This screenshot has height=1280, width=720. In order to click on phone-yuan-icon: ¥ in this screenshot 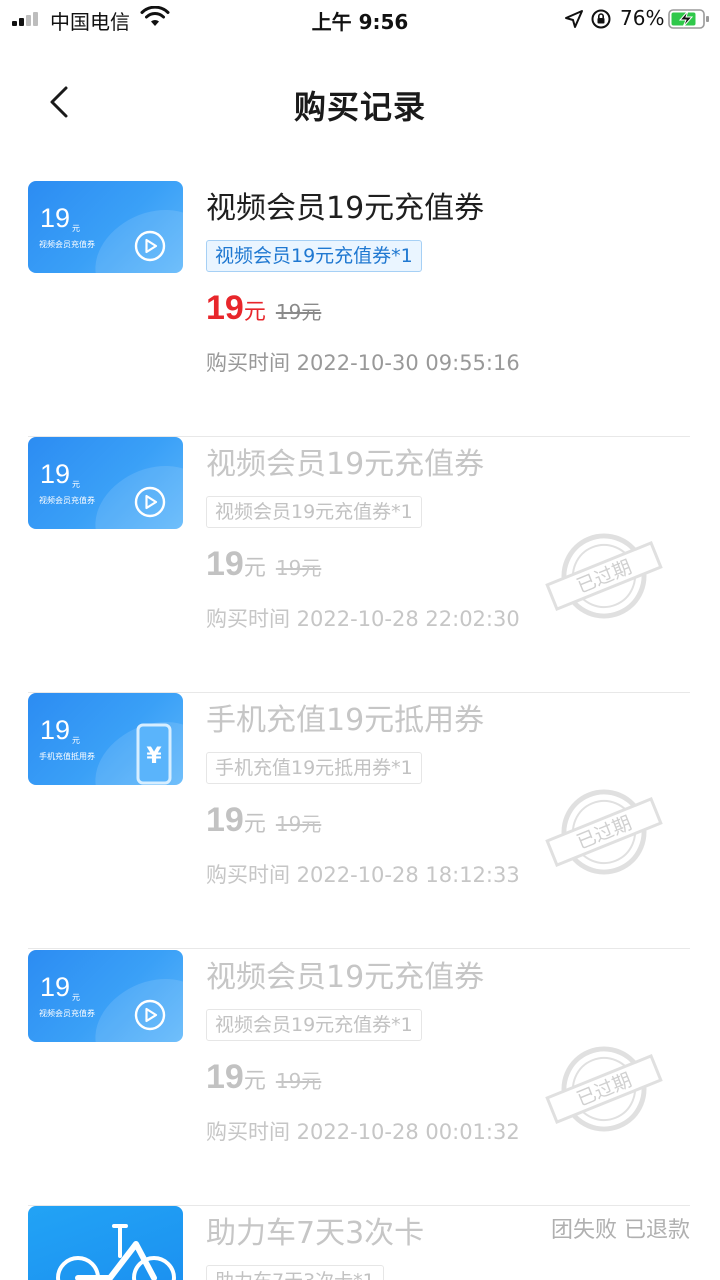, I will do `click(154, 754)`.